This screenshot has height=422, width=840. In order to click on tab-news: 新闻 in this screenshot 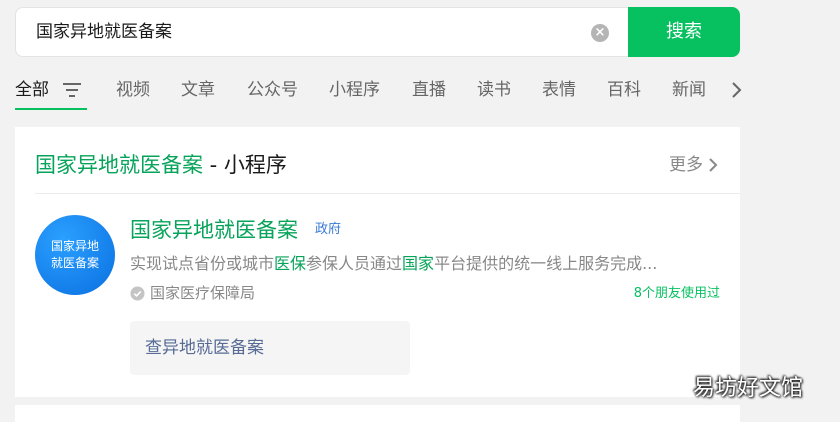, I will do `click(689, 90)`.